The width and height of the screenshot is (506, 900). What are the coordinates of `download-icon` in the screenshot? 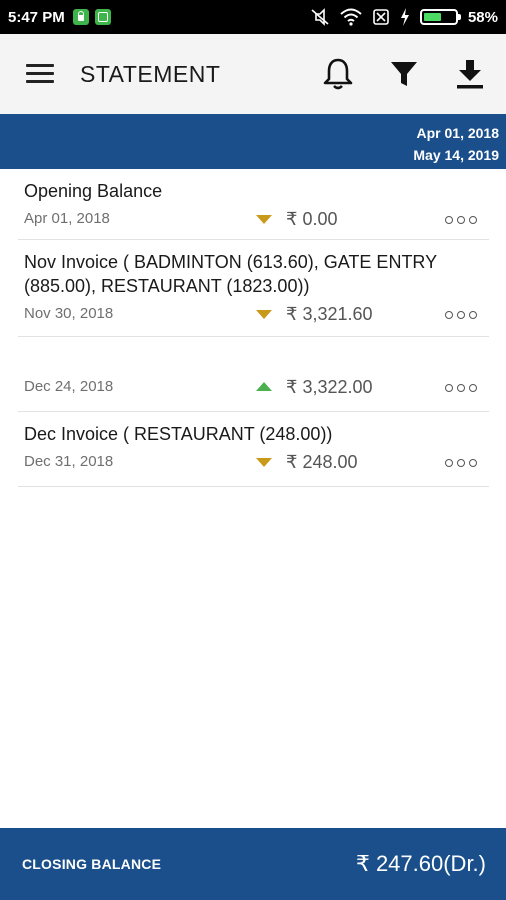 It's located at (470, 74).